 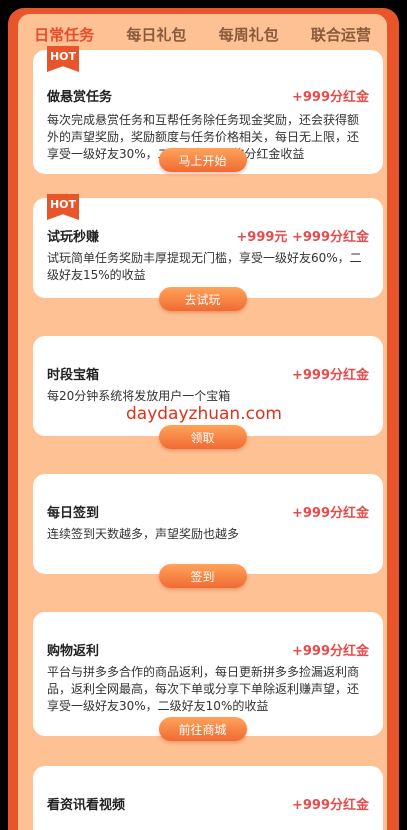 I want to click on tab-weekly-gift: 每周礼包, so click(x=249, y=34).